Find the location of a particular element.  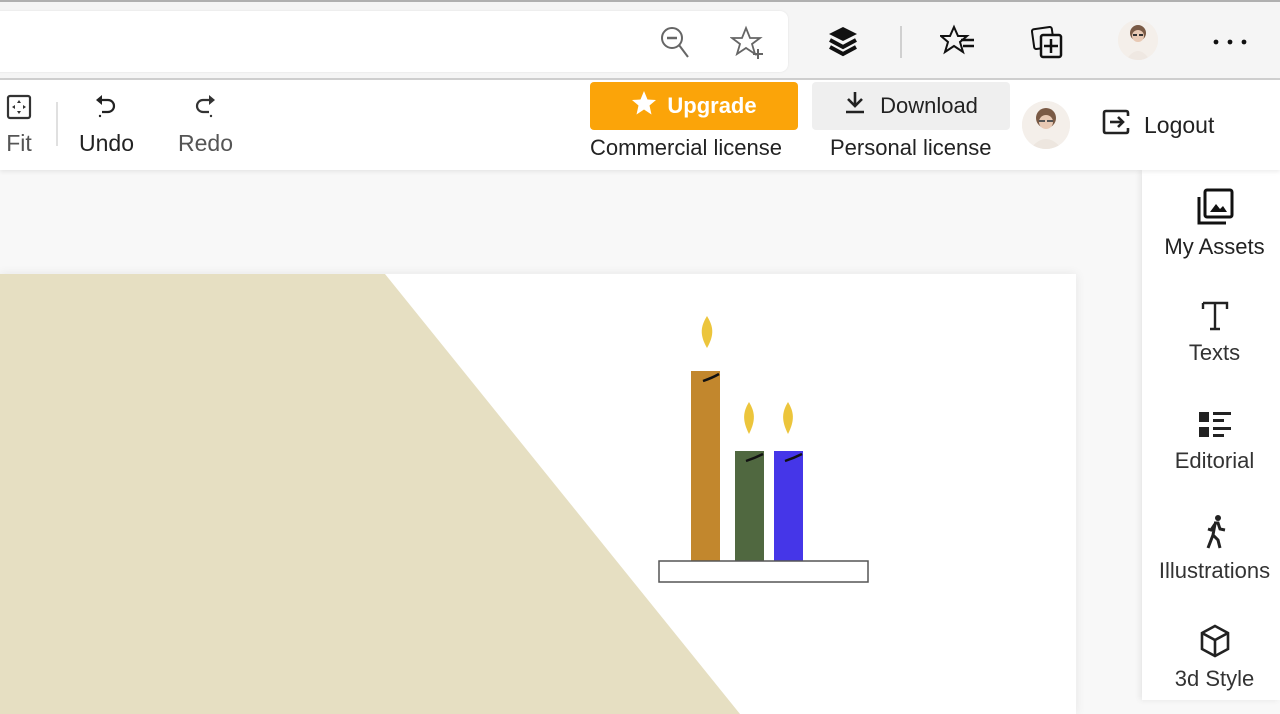

undo-icon is located at coordinates (106, 110).